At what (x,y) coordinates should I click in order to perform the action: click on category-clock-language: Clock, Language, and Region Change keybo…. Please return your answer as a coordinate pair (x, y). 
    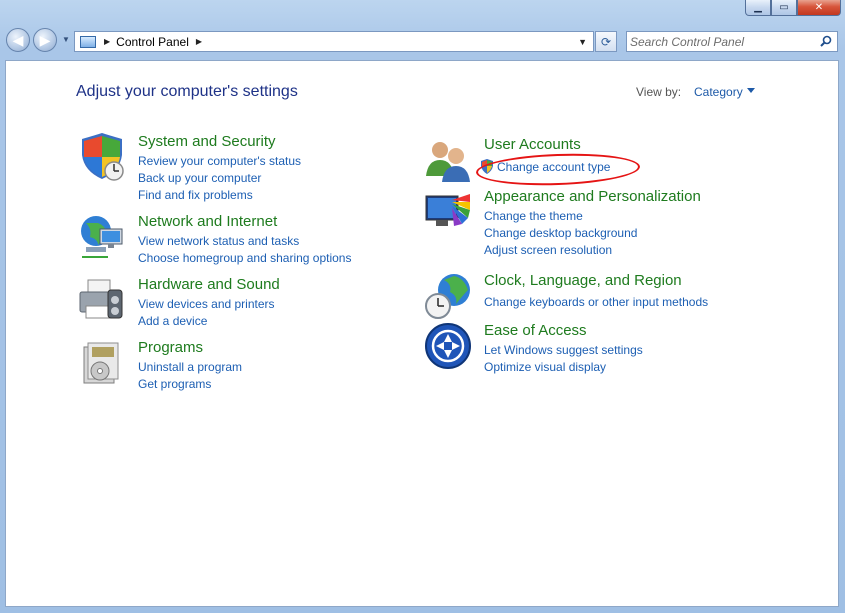
    Looking at the image, I should click on (584, 298).